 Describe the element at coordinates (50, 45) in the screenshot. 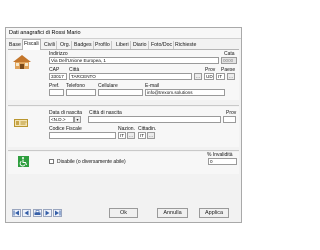

I see `tab-civili: Civili` at that location.